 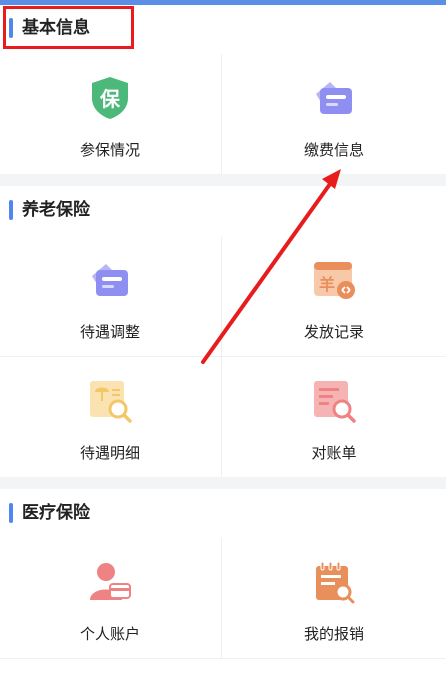 I want to click on item-label: 待遇明细, so click(x=109, y=453).